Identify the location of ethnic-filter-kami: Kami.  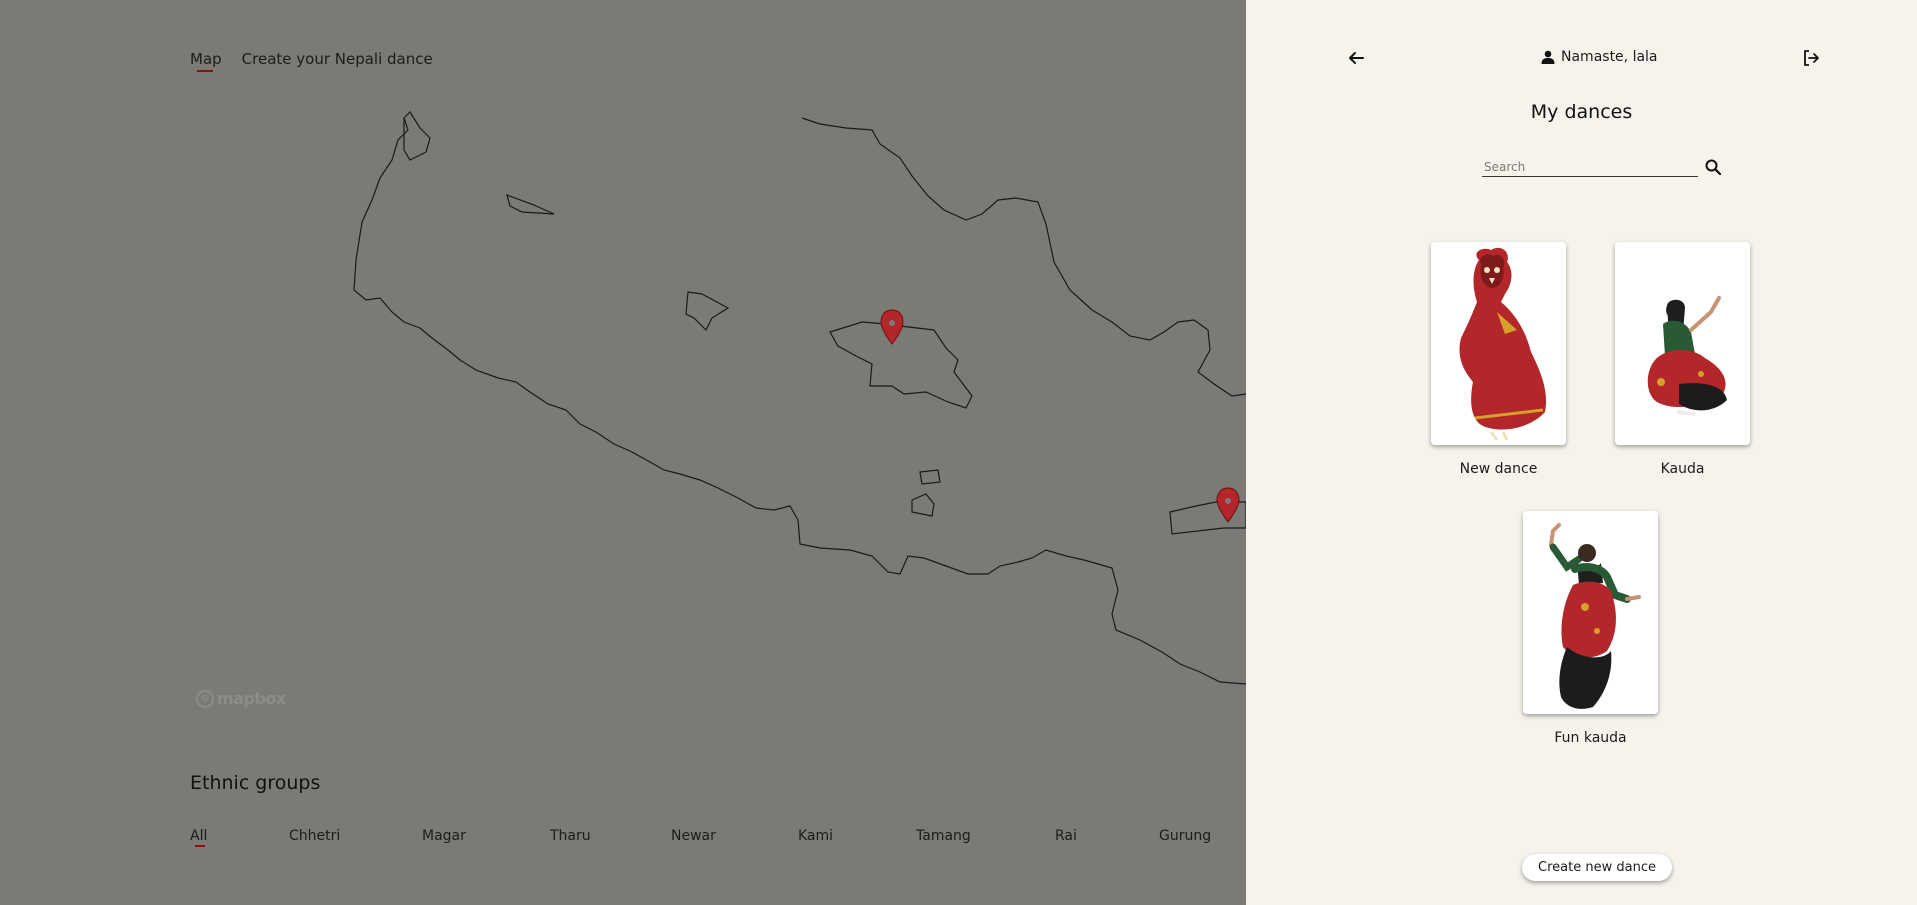
(815, 836).